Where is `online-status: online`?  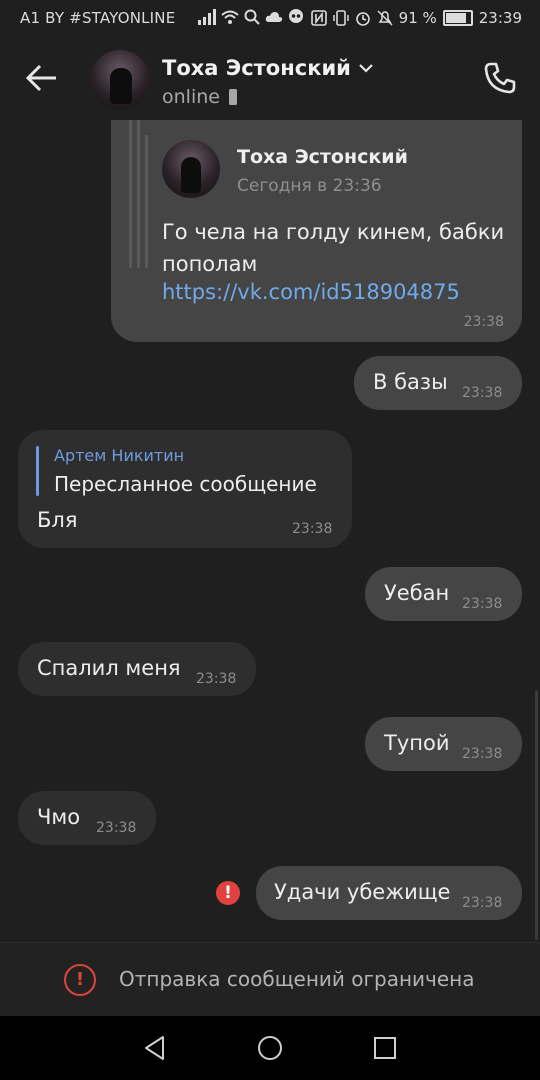
online-status: online is located at coordinates (200, 97).